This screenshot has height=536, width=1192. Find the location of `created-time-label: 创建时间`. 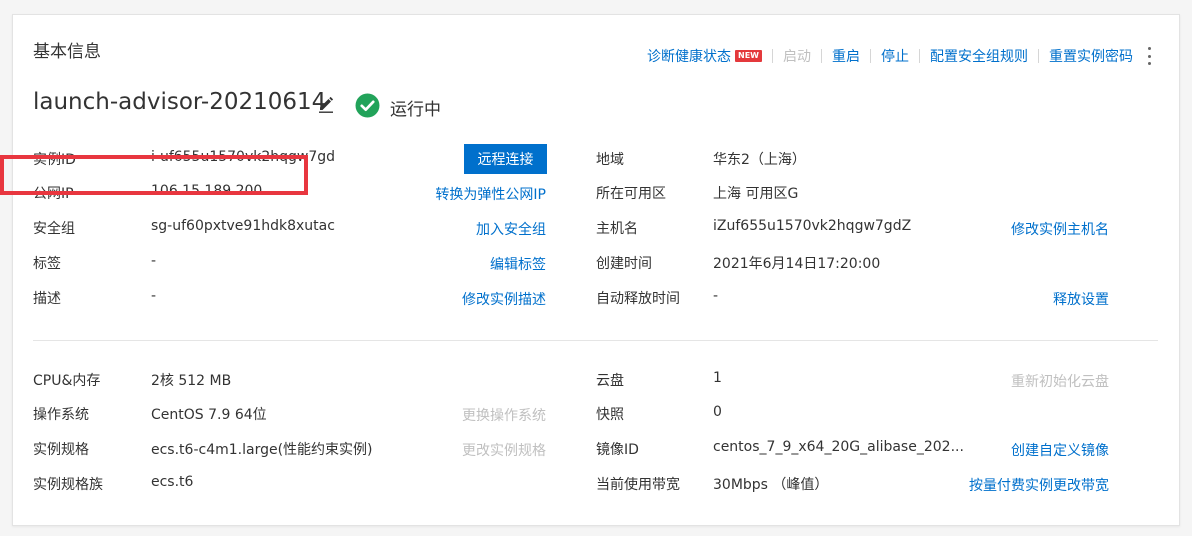

created-time-label: 创建时间 is located at coordinates (624, 264).